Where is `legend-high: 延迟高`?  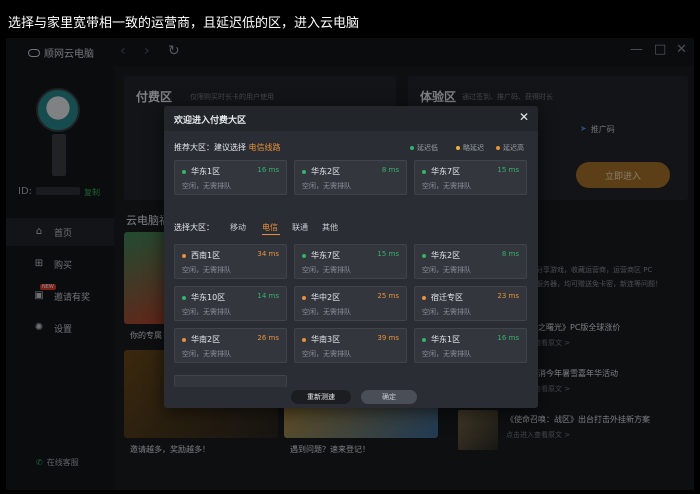 legend-high: 延迟高 is located at coordinates (510, 148).